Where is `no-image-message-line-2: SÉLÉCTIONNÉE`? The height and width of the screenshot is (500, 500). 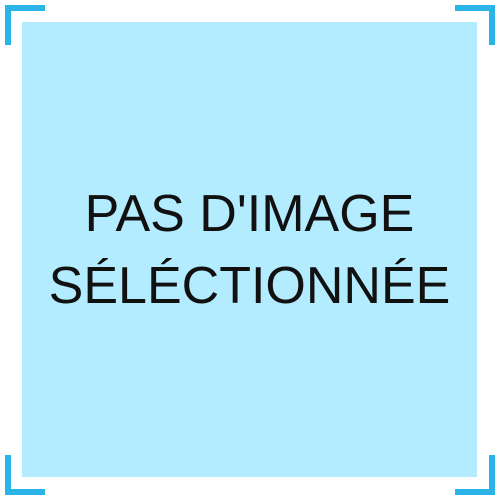
no-image-message-line-2: SÉLÉCTIONNÉE is located at coordinates (249, 285).